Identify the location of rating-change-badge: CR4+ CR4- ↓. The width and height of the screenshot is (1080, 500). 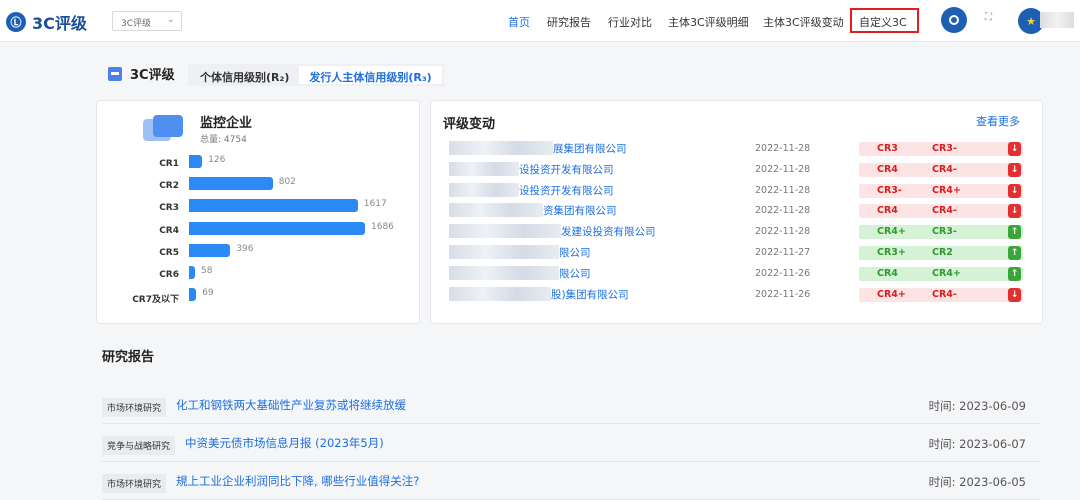
(941, 294).